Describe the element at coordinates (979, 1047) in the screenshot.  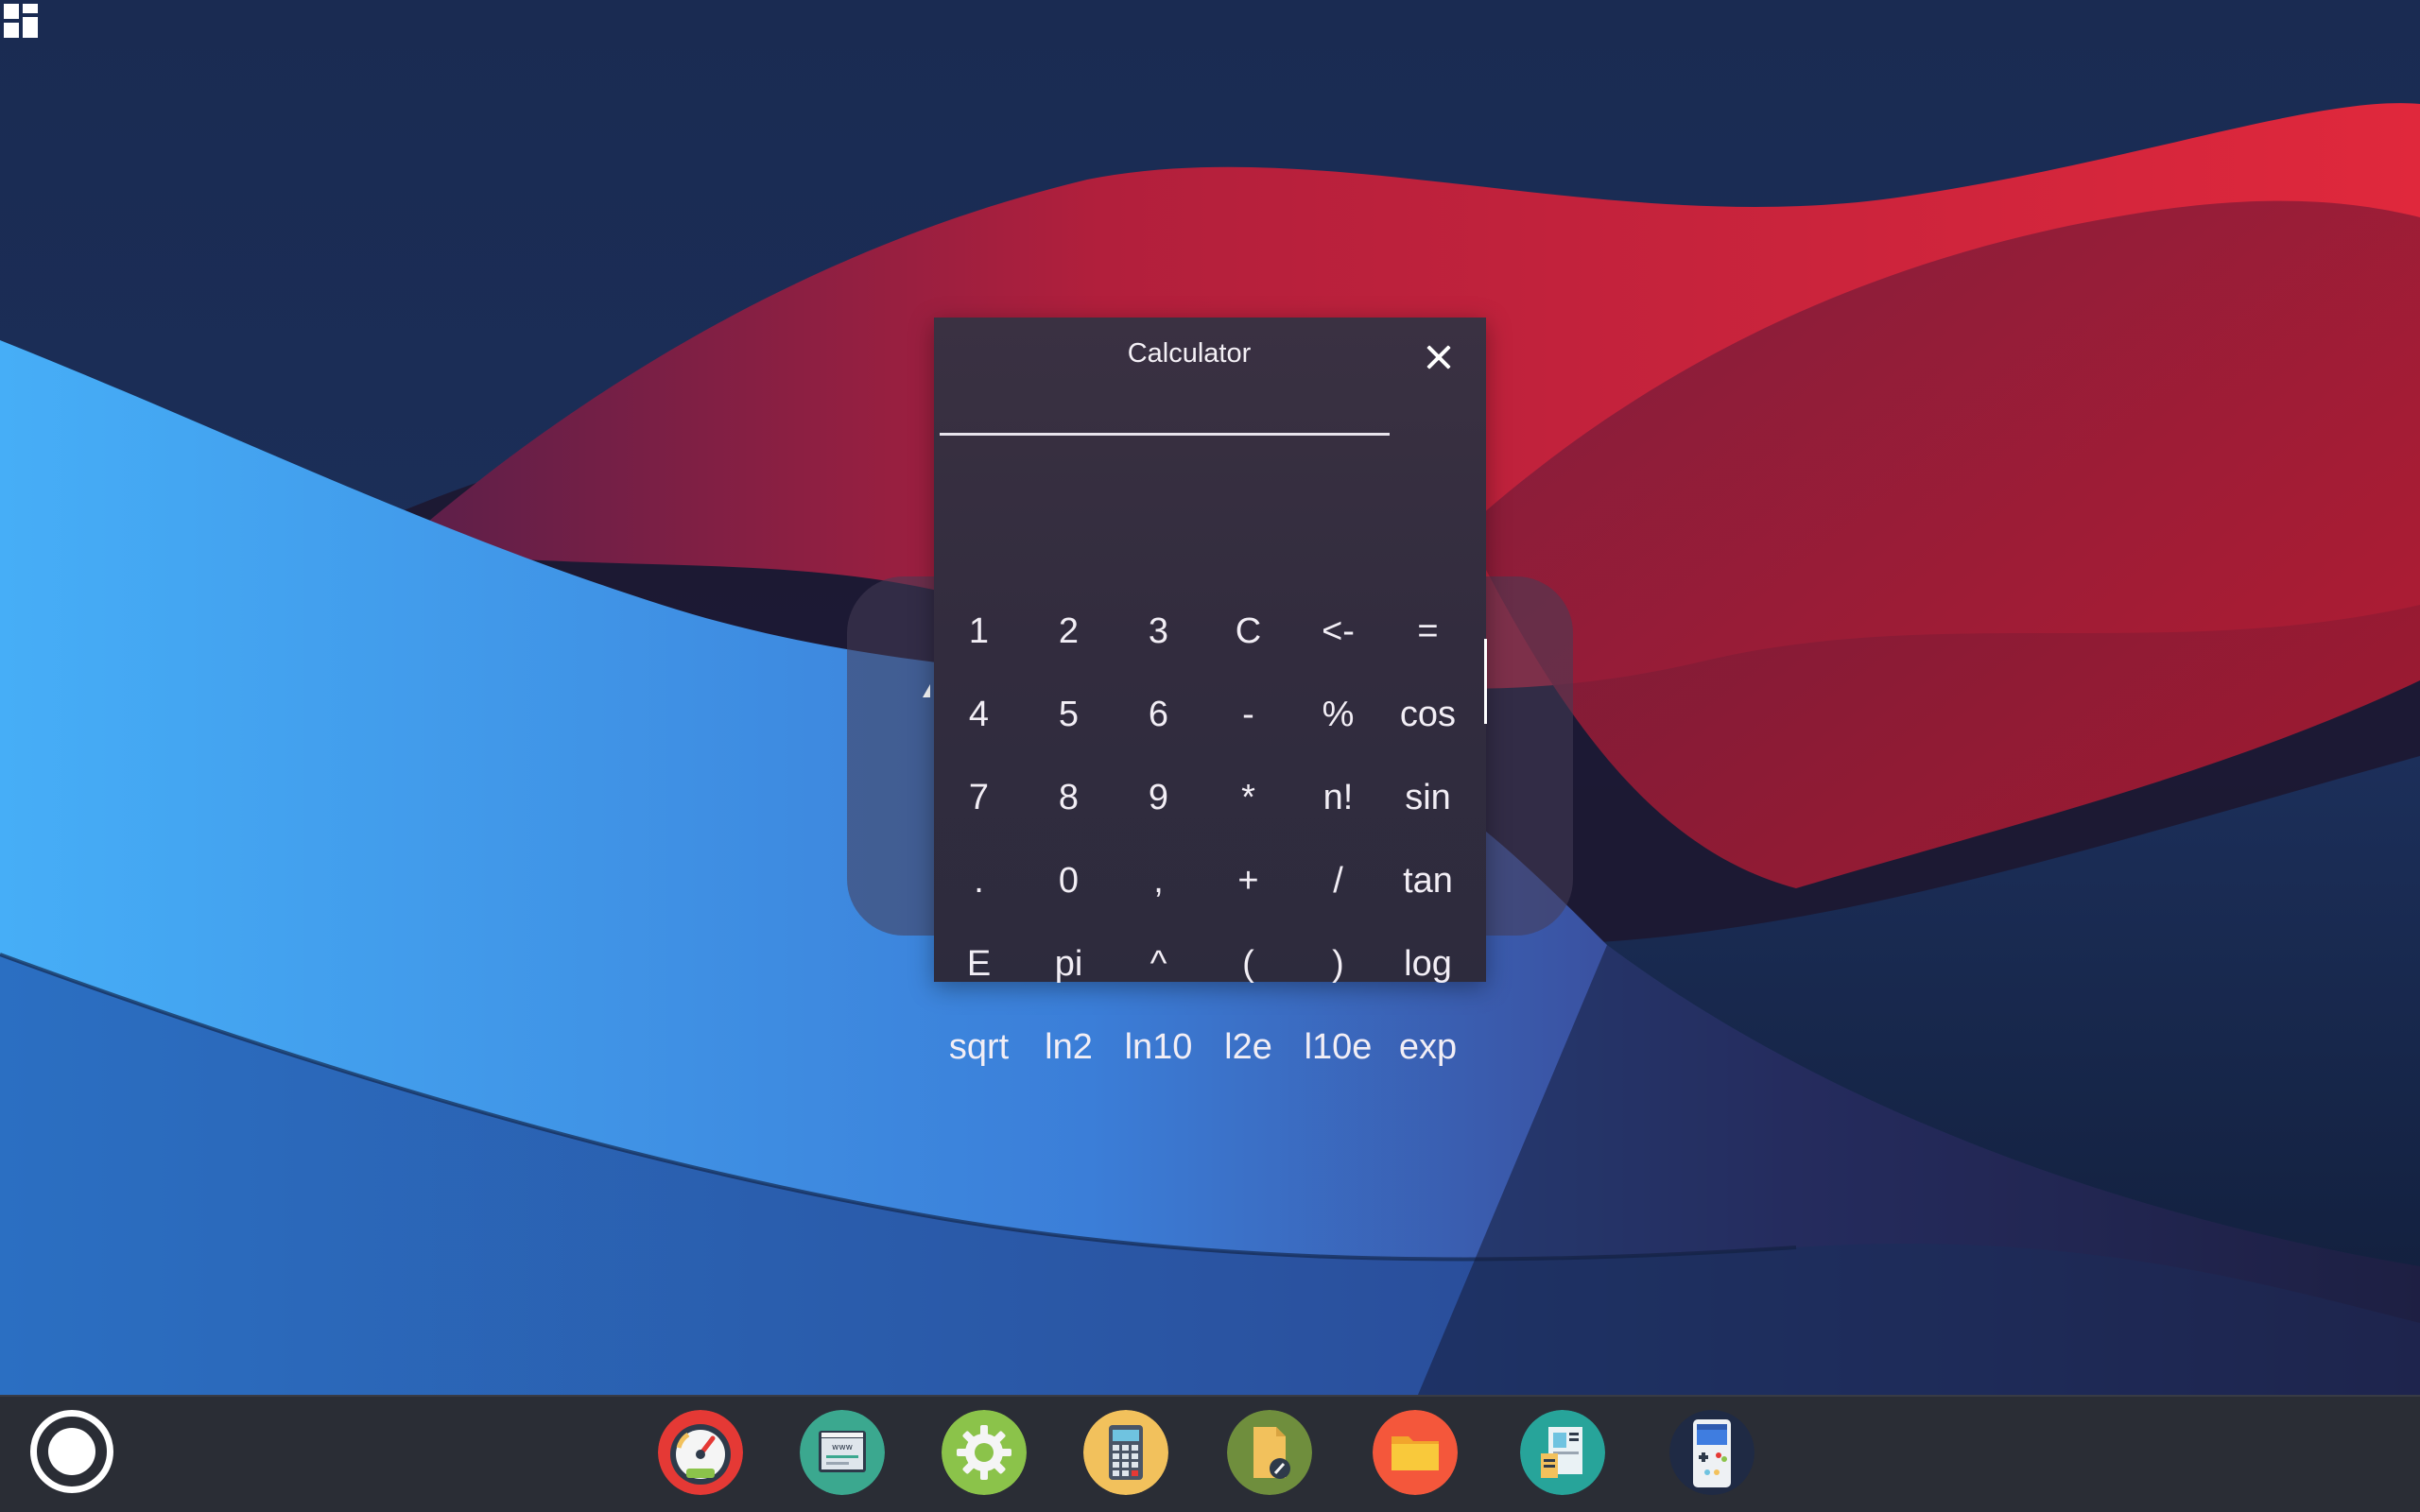
I see `key-button: sqrt` at that location.